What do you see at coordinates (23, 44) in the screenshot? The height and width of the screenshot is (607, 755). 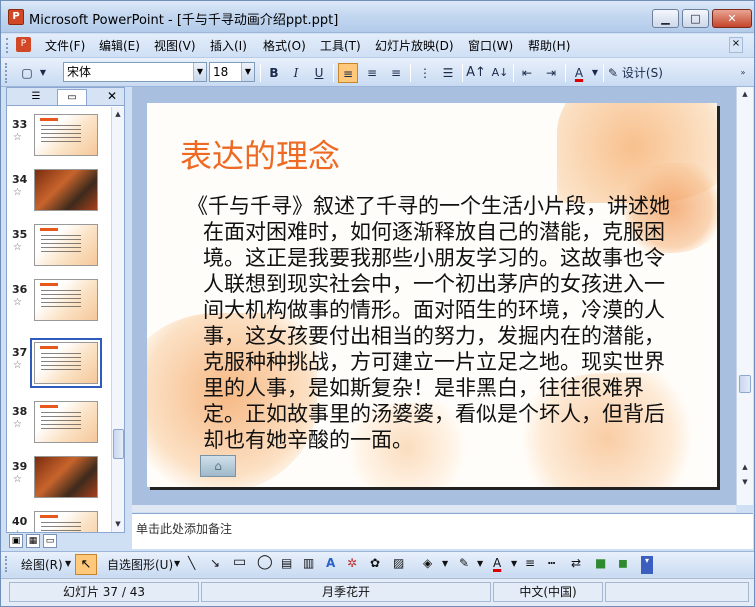 I see `document-icon: P` at bounding box center [23, 44].